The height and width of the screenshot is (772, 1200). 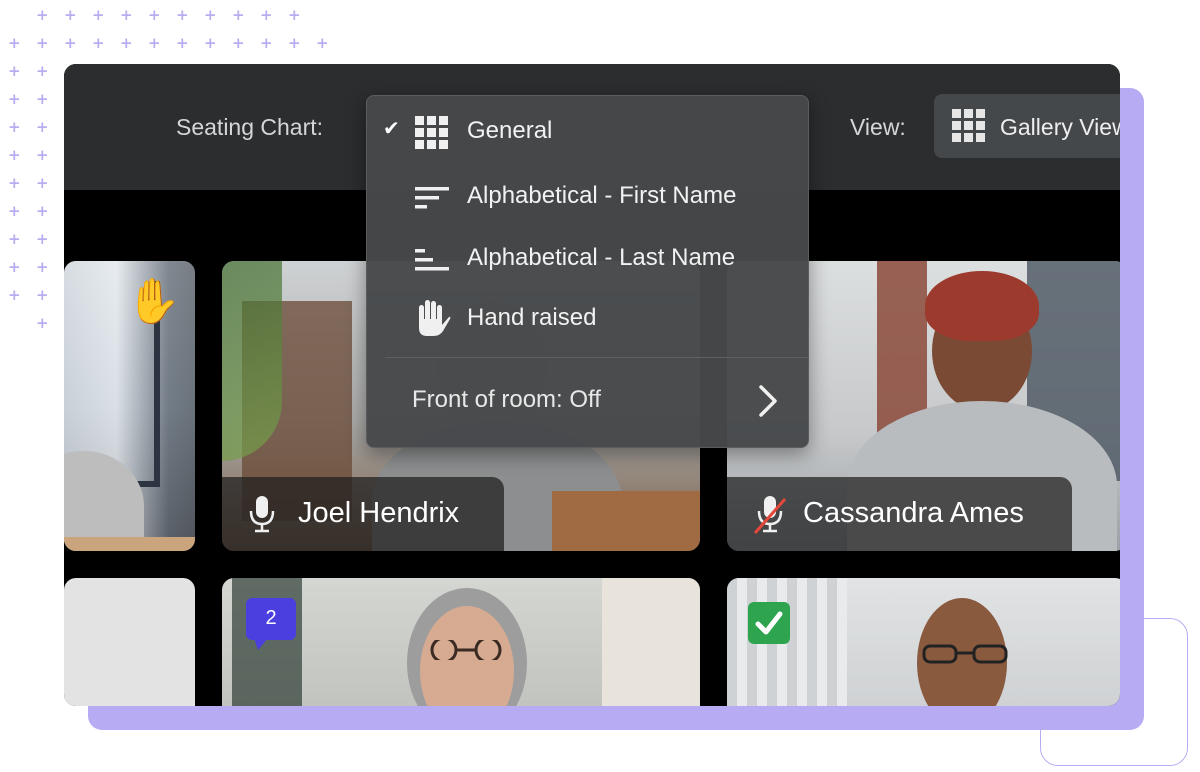 What do you see at coordinates (433, 321) in the screenshot?
I see `hand-icon` at bounding box center [433, 321].